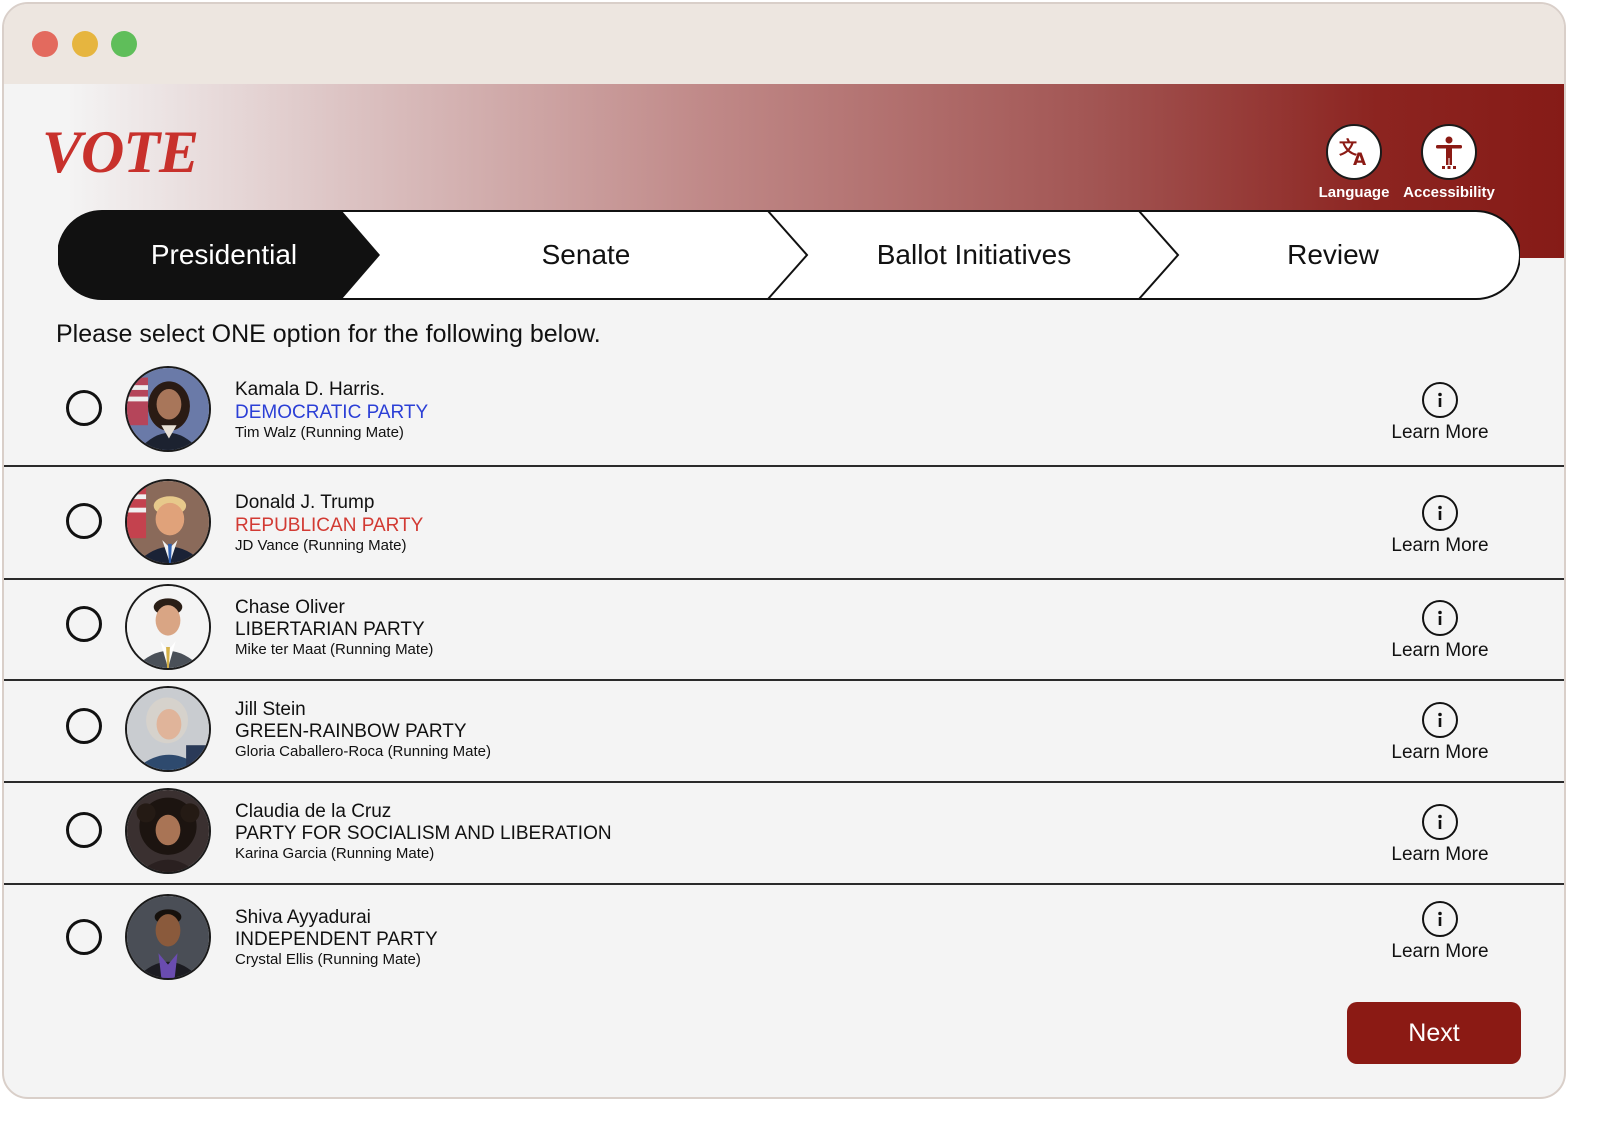  Describe the element at coordinates (1449, 152) in the screenshot. I see `accessibility-icon` at that location.